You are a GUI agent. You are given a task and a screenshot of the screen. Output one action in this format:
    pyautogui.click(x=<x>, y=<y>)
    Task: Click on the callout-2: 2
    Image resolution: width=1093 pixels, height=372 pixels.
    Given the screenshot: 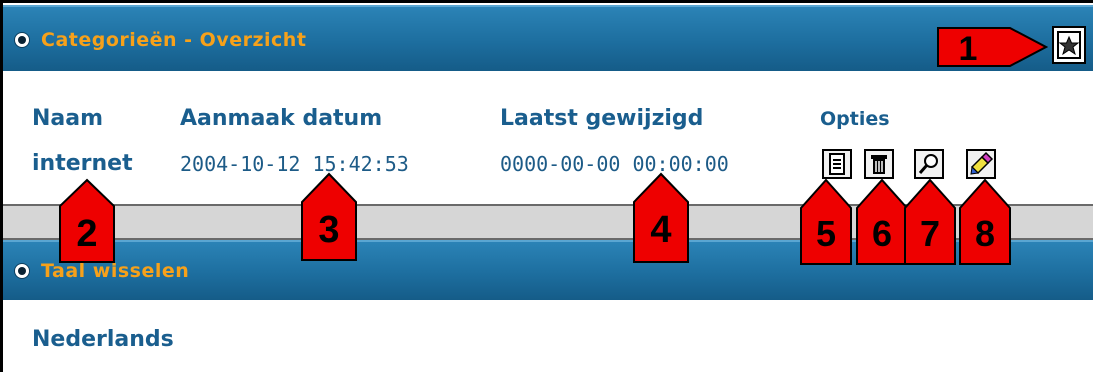 What is the action you would take?
    pyautogui.click(x=87, y=220)
    